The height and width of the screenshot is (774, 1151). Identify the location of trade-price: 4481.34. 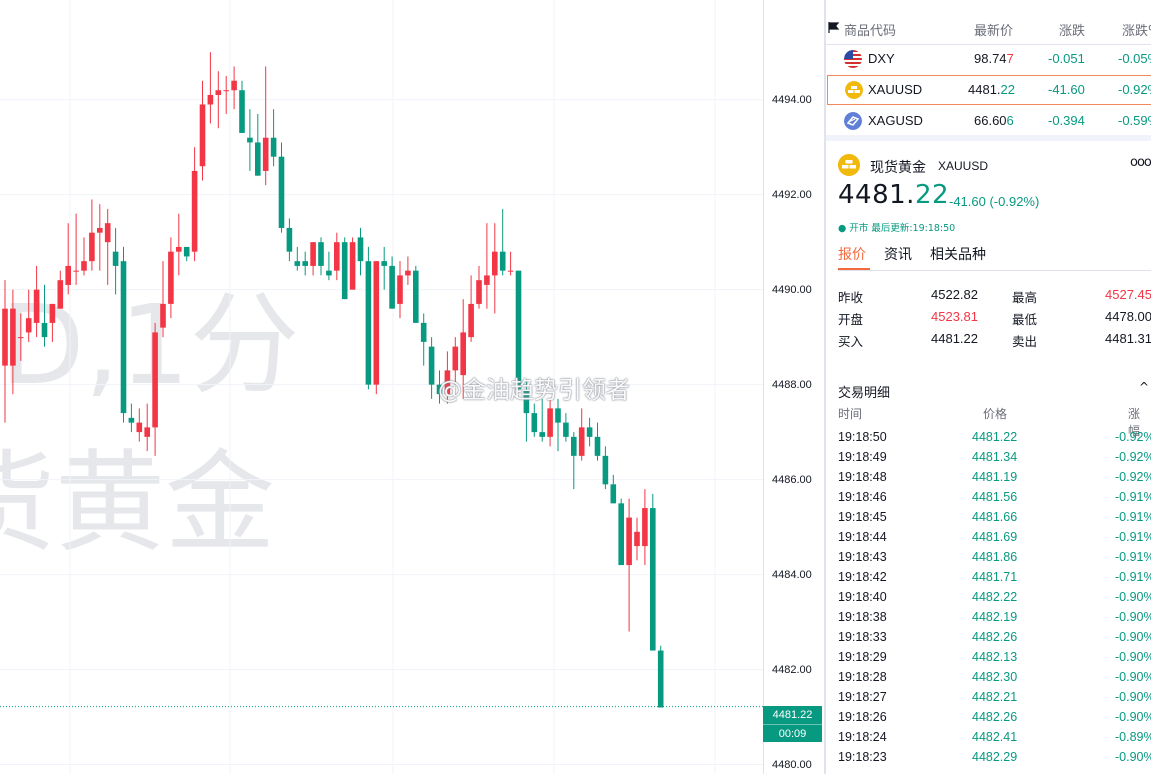
(995, 457).